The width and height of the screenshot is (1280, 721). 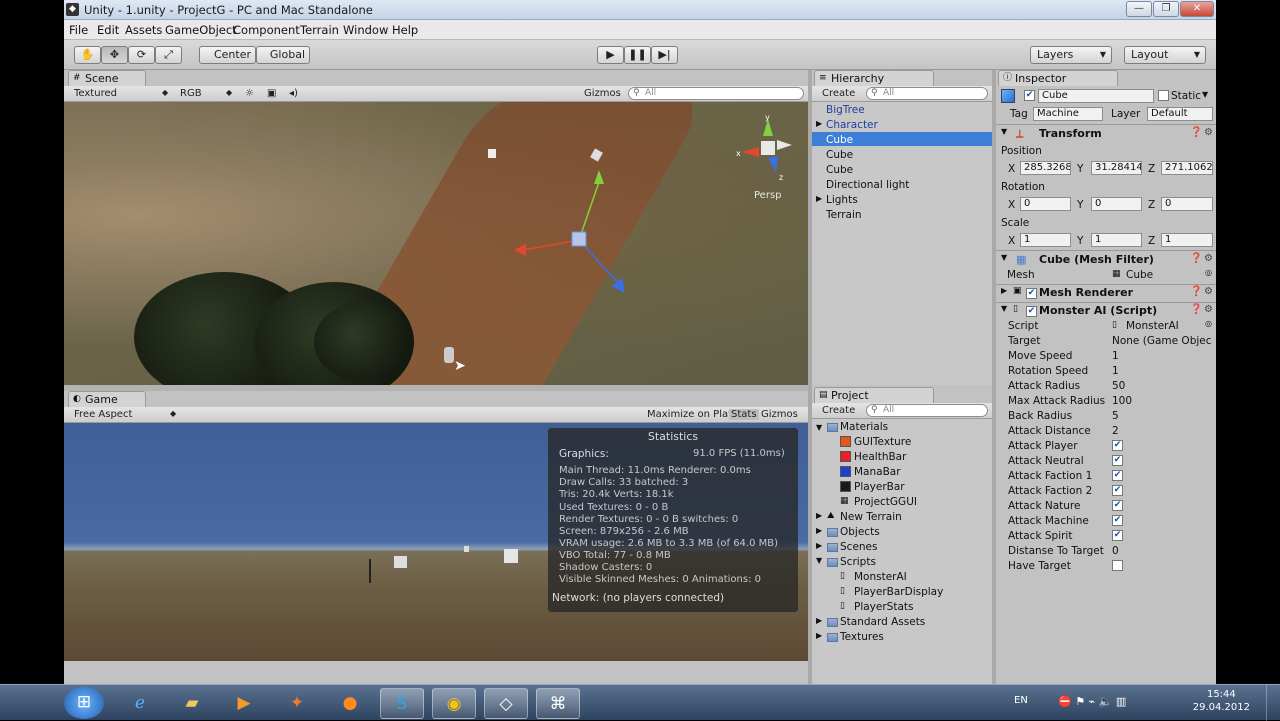 I want to click on mesh-renderer-enabled-checkbox: ✔, so click(x=1031, y=293).